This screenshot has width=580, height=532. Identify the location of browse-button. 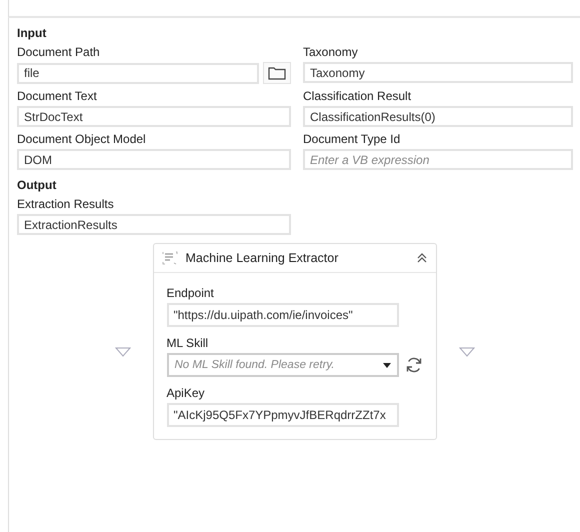
(277, 73).